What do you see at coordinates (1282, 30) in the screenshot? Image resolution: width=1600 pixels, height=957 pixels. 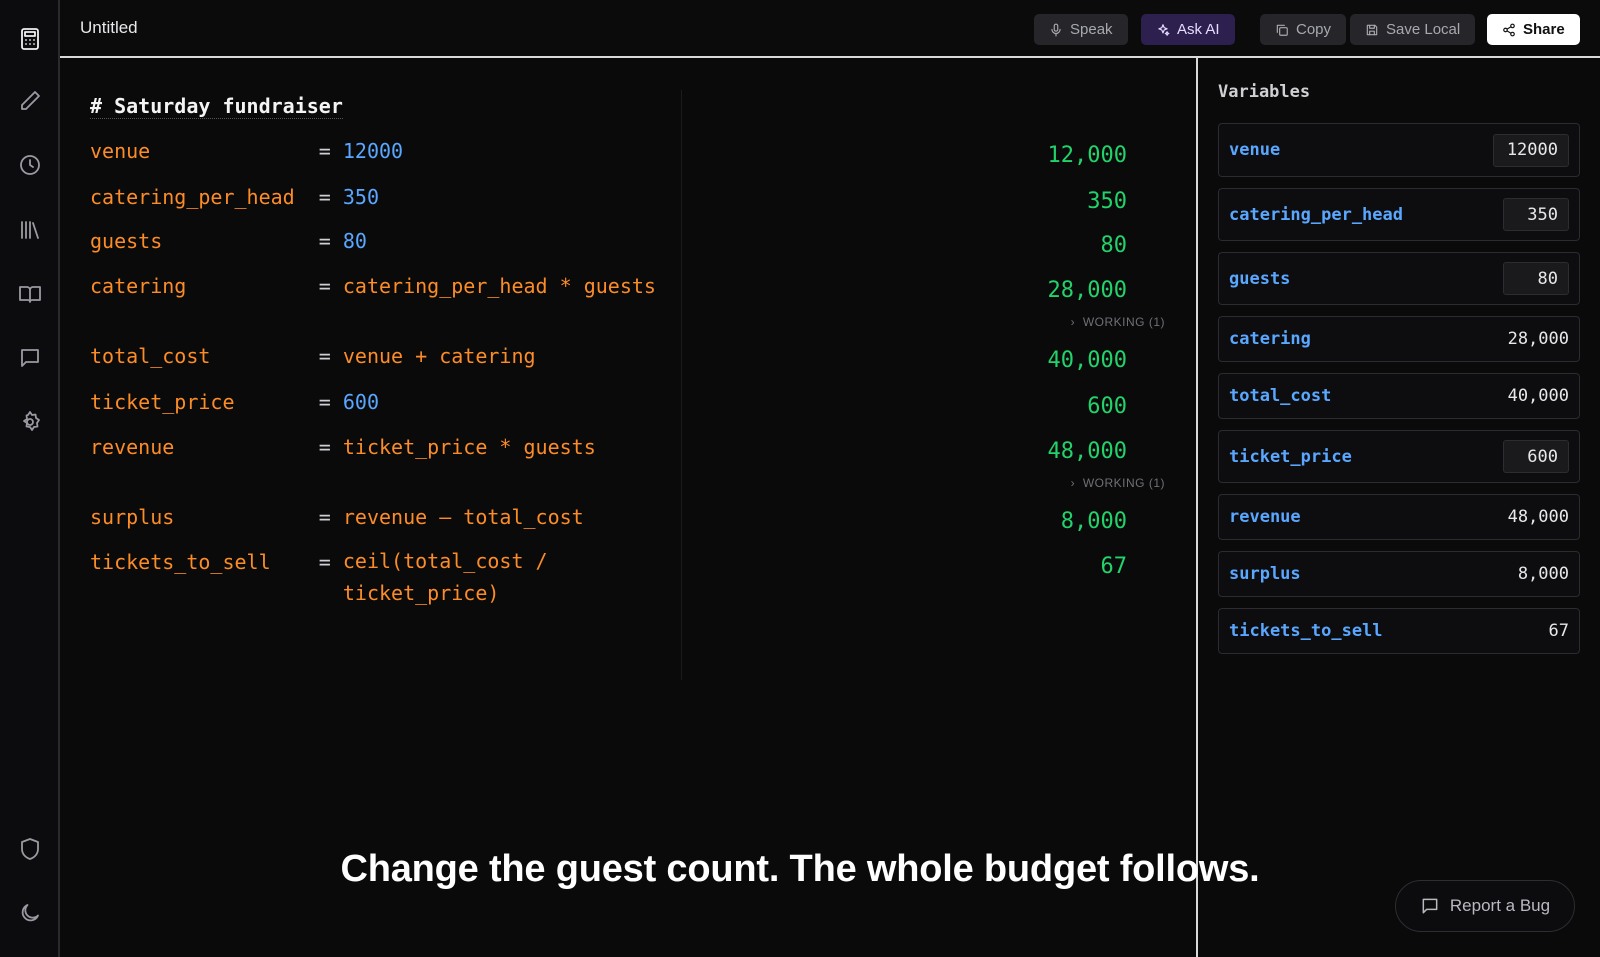 I see `copy-icon` at bounding box center [1282, 30].